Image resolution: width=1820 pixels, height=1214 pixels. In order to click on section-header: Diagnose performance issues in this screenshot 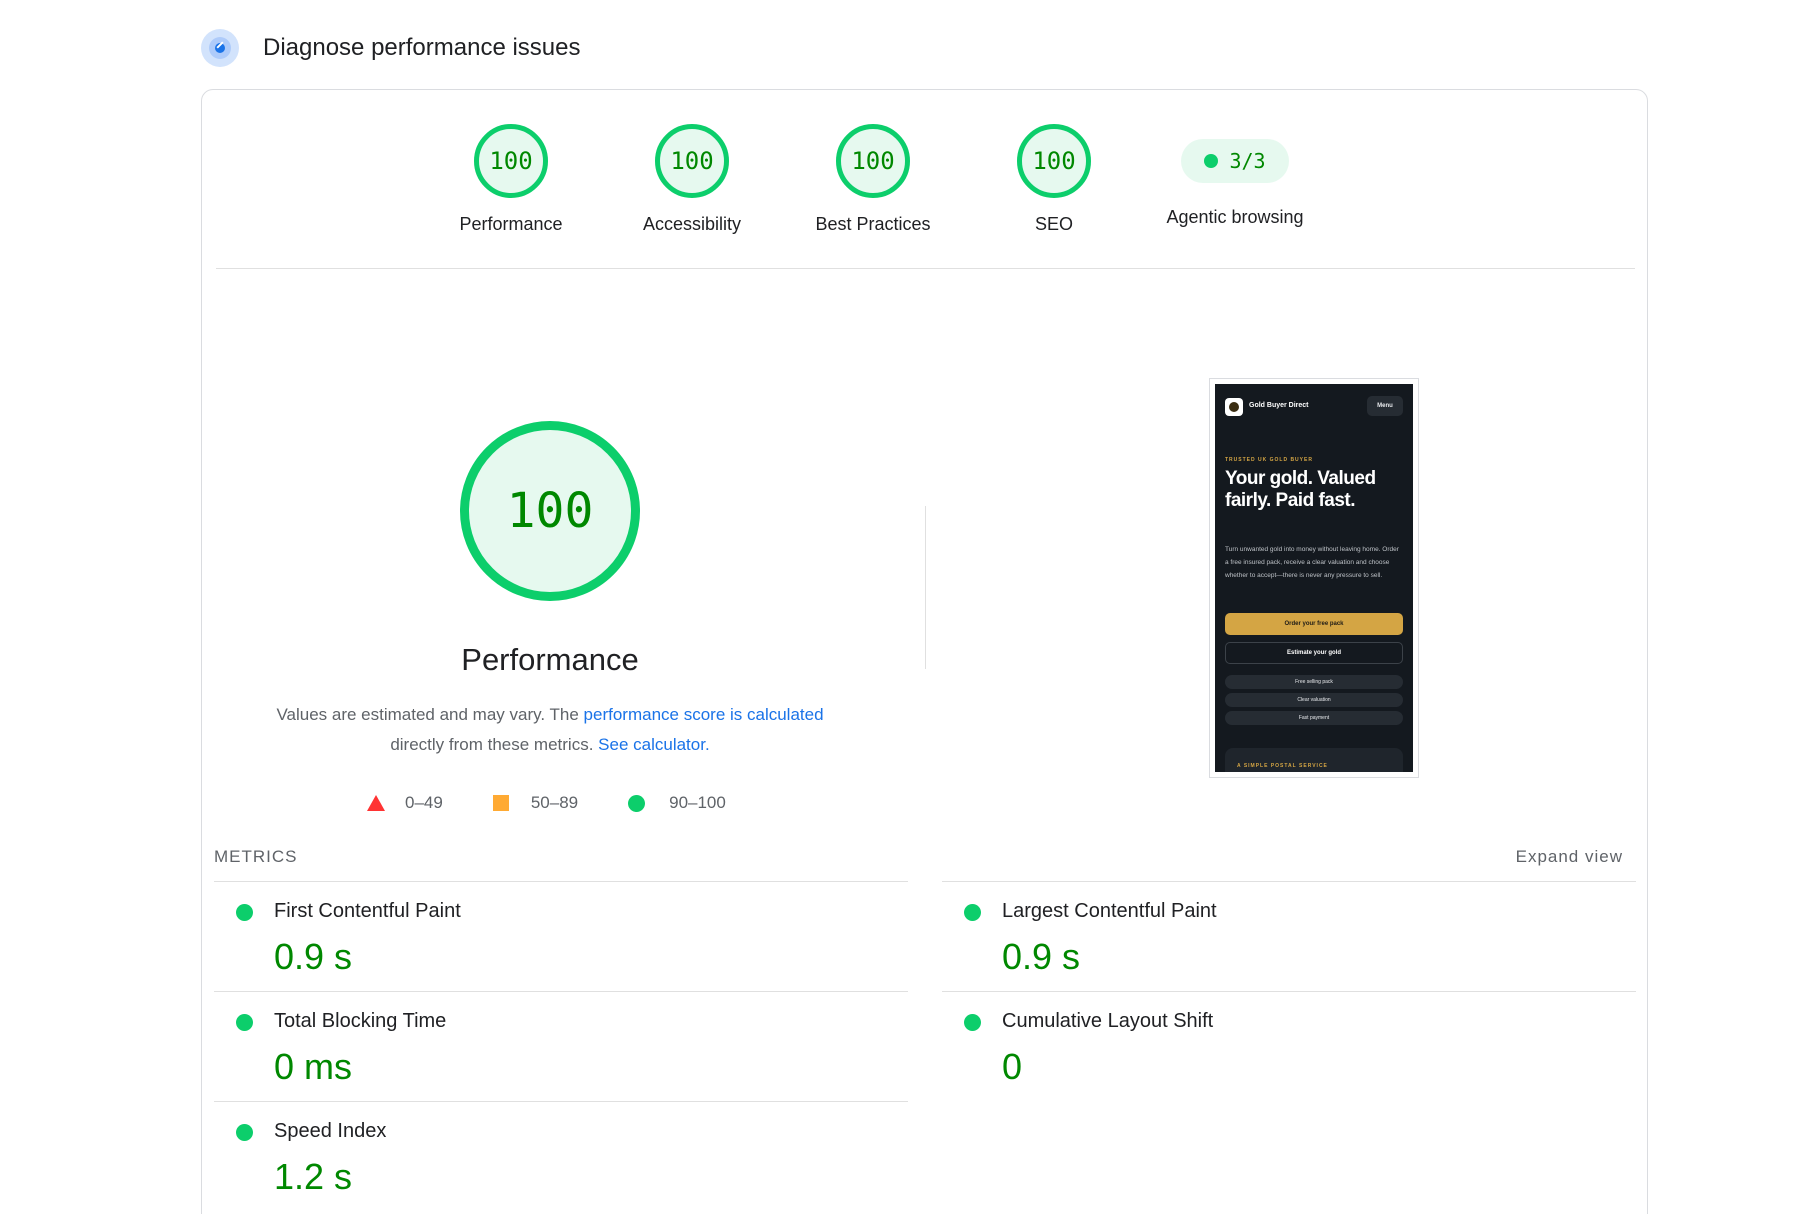, I will do `click(391, 48)`.